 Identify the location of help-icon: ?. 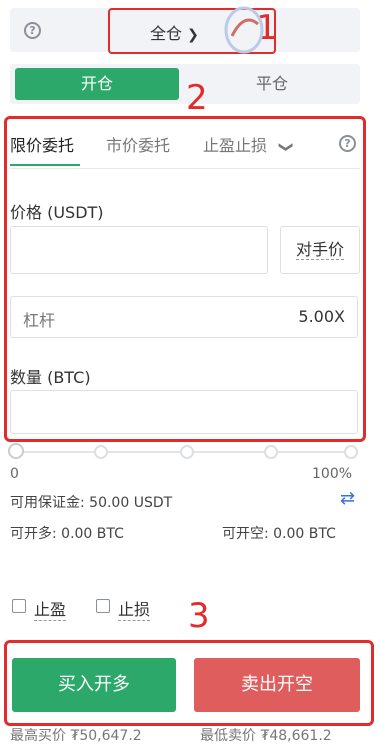
(32, 30).